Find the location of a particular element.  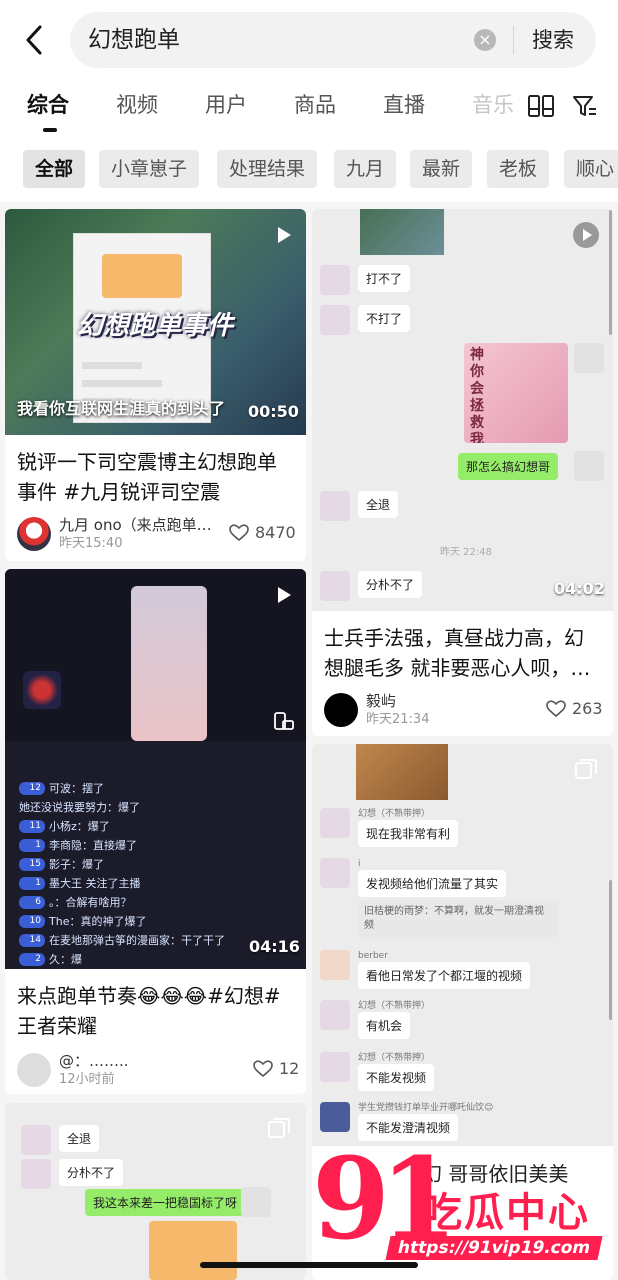

chat-bubble: 现在我非常有利 is located at coordinates (408, 833).